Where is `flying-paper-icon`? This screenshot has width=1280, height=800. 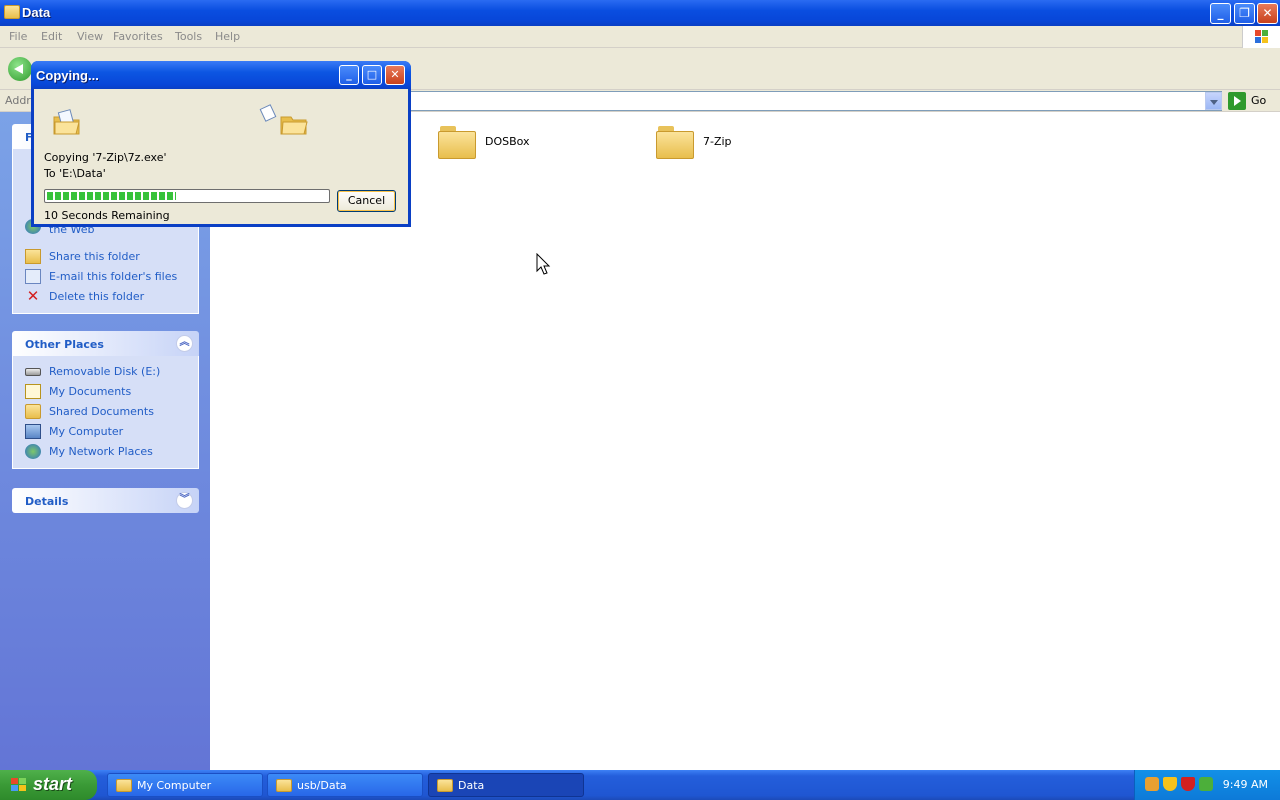
flying-paper-icon is located at coordinates (268, 113).